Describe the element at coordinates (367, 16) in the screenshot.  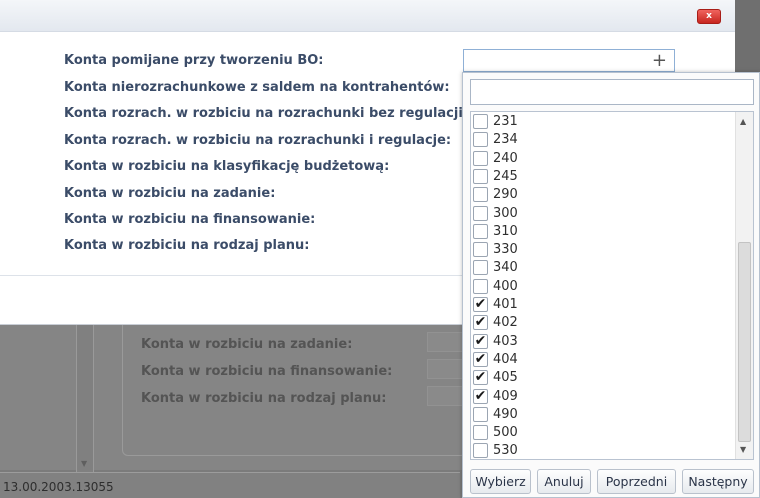
I see `dialog-header: x` at that location.